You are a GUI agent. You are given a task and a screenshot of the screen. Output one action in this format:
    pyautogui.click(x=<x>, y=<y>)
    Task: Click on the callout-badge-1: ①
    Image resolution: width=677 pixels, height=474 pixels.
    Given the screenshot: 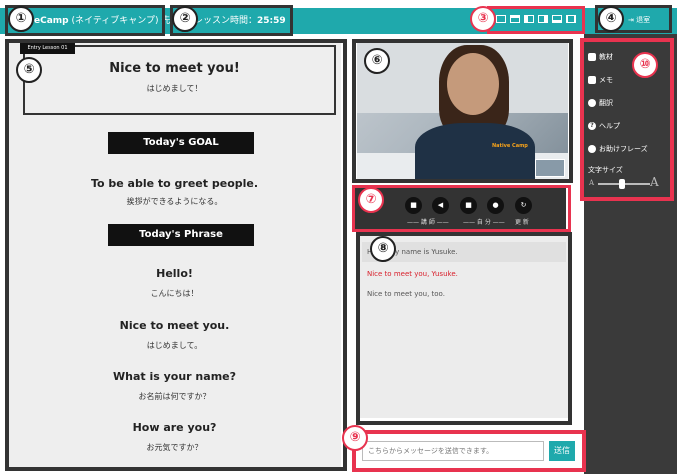 What is the action you would take?
    pyautogui.click(x=21, y=19)
    